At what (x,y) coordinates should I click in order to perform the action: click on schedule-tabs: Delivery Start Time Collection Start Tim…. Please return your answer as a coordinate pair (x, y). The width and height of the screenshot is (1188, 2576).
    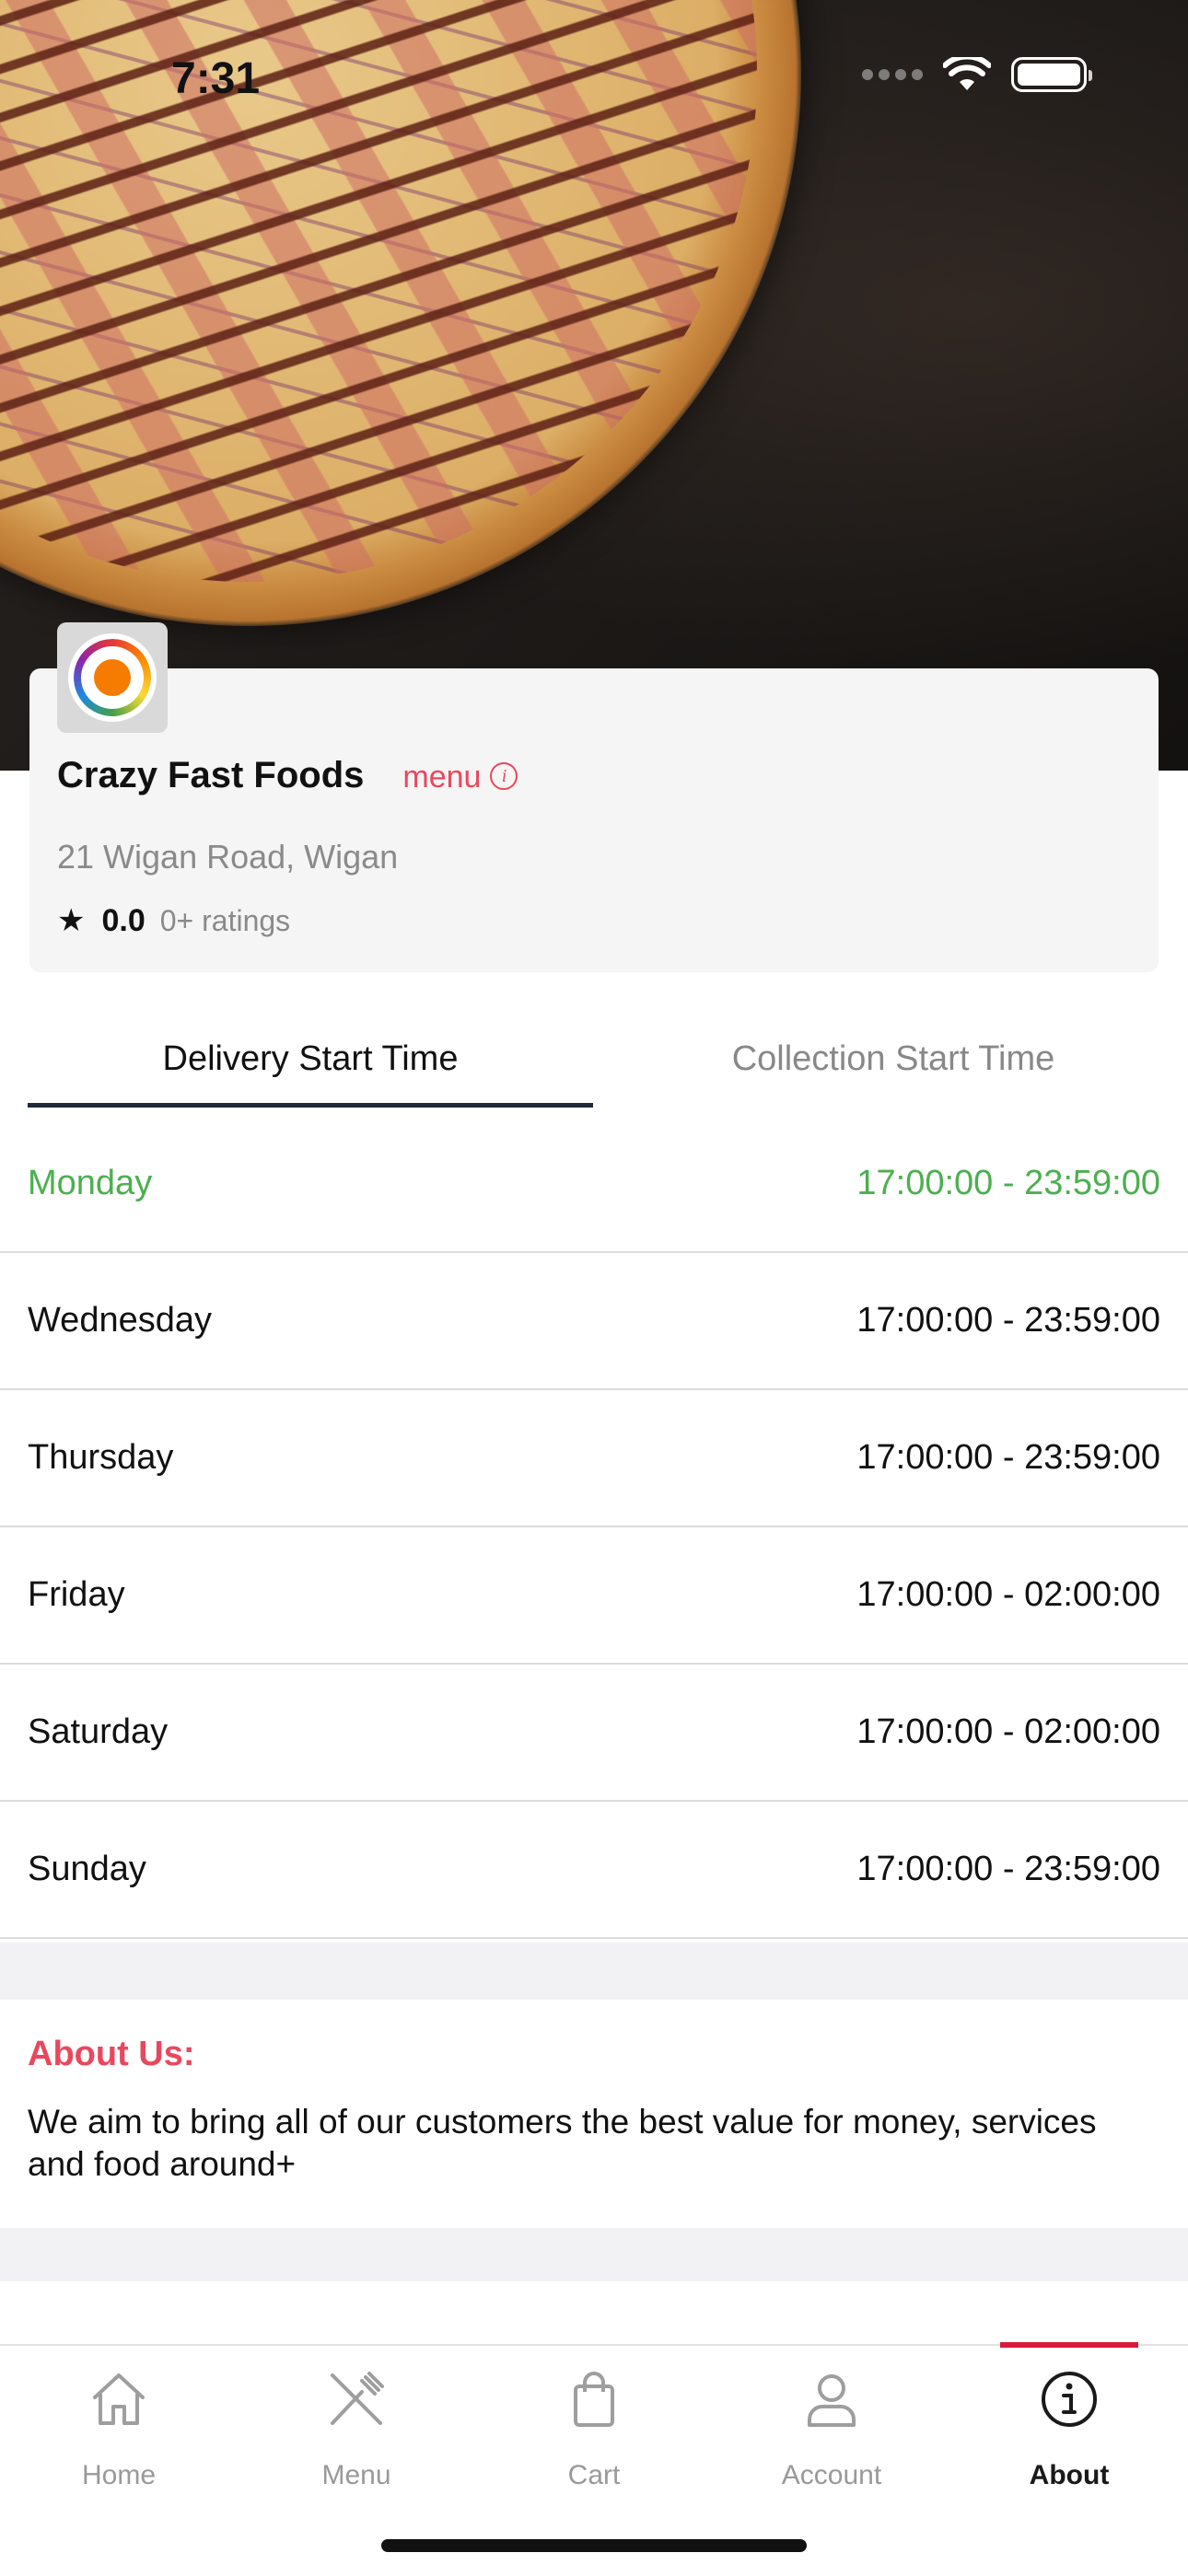
    Looking at the image, I should click on (594, 1066).